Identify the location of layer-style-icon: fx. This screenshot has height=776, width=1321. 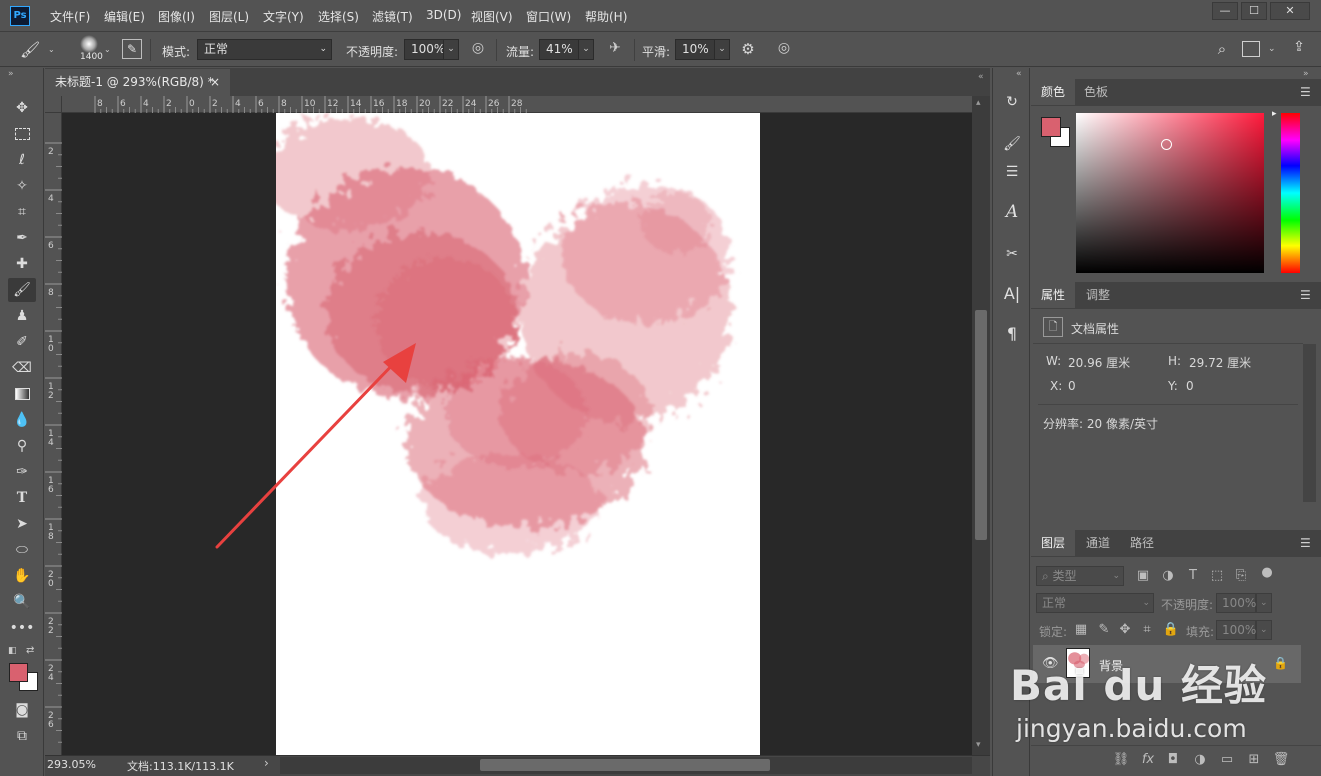
(1148, 759).